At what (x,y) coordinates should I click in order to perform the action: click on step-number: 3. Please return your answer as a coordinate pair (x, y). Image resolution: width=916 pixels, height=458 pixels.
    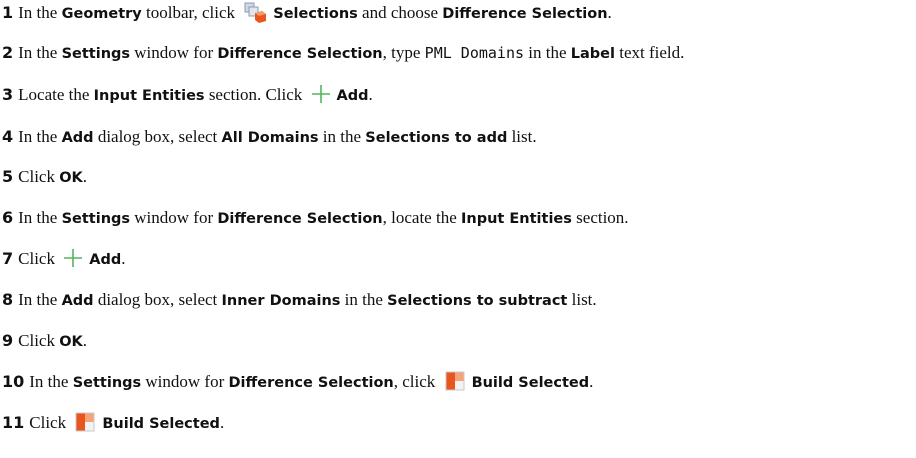
    Looking at the image, I should click on (8, 94).